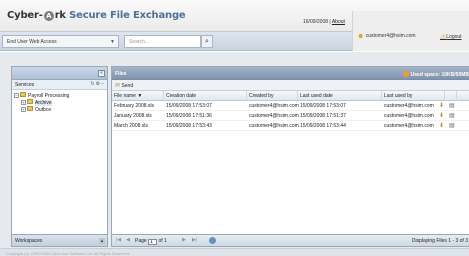  What do you see at coordinates (101, 73) in the screenshot?
I see `collapse-icon: «` at bounding box center [101, 73].